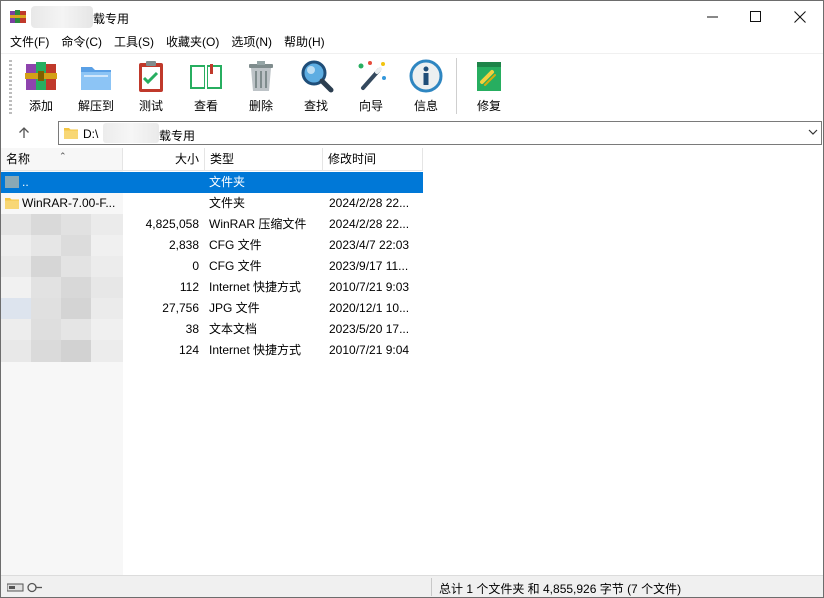 This screenshot has height=598, width=824. I want to click on up-folder-button, so click(24, 133).